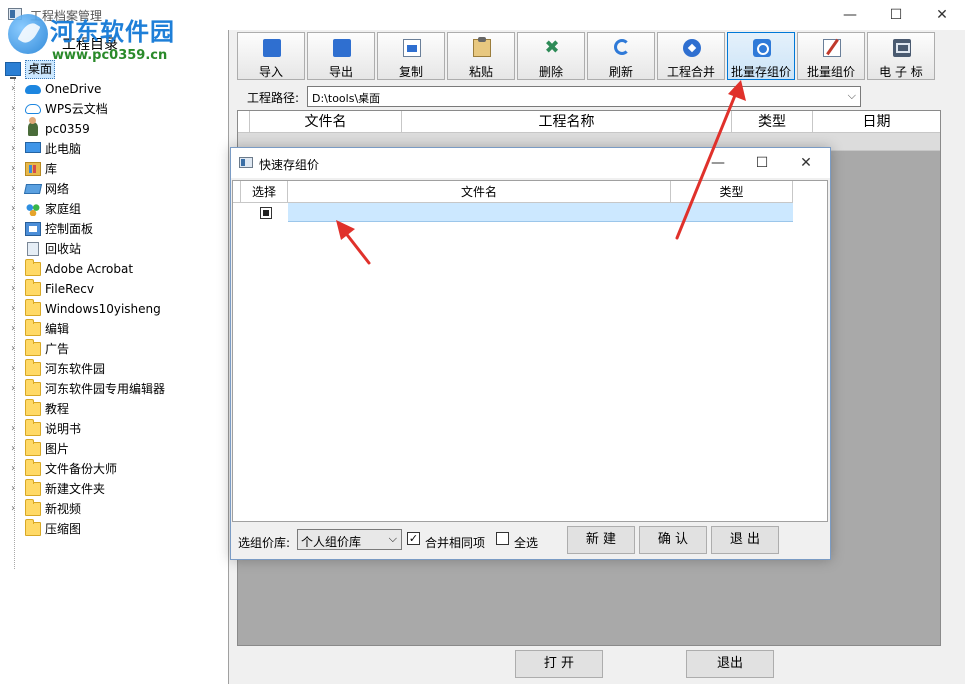 The width and height of the screenshot is (965, 684). Describe the element at coordinates (264, 543) in the screenshot. I see `pricing-library-label: 选组价库:` at that location.